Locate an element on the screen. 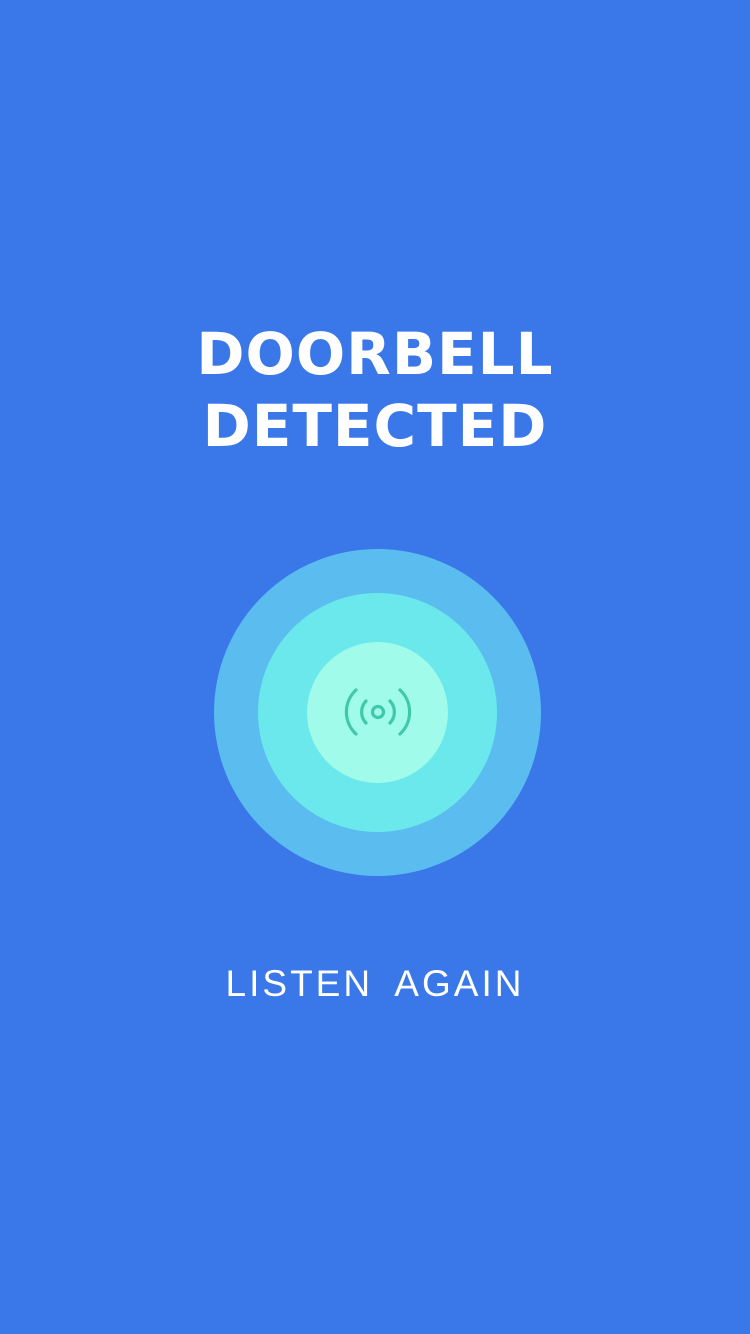 This screenshot has height=1334, width=750. alert-title: DOORBELL DETECTED is located at coordinates (375, 390).